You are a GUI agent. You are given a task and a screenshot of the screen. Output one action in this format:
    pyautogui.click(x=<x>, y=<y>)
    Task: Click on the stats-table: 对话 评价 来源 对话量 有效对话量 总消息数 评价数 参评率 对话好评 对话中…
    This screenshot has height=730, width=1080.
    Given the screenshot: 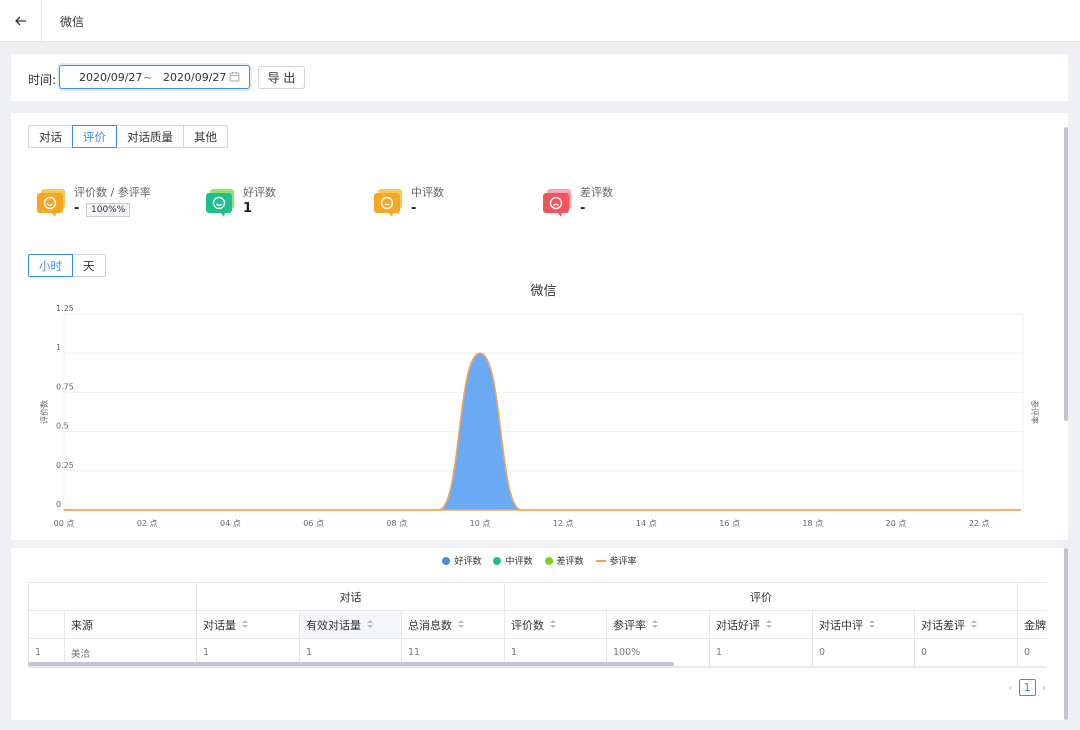 What is the action you would take?
    pyautogui.click(x=537, y=625)
    